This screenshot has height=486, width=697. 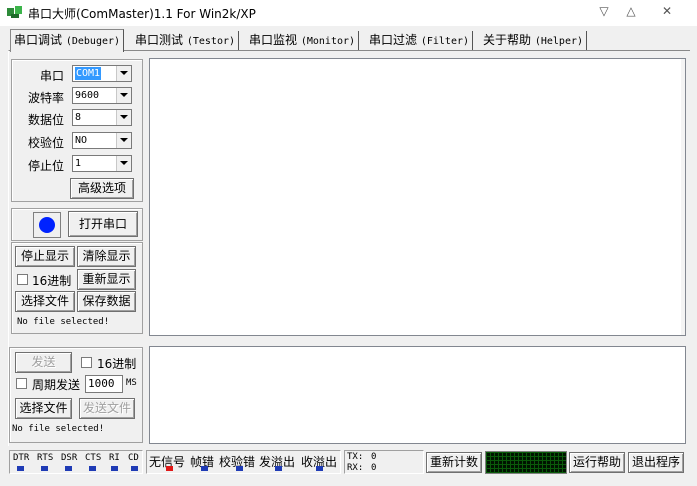 What do you see at coordinates (328, 41) in the screenshot?
I see `tab-label-en: (Monitor)` at bounding box center [328, 41].